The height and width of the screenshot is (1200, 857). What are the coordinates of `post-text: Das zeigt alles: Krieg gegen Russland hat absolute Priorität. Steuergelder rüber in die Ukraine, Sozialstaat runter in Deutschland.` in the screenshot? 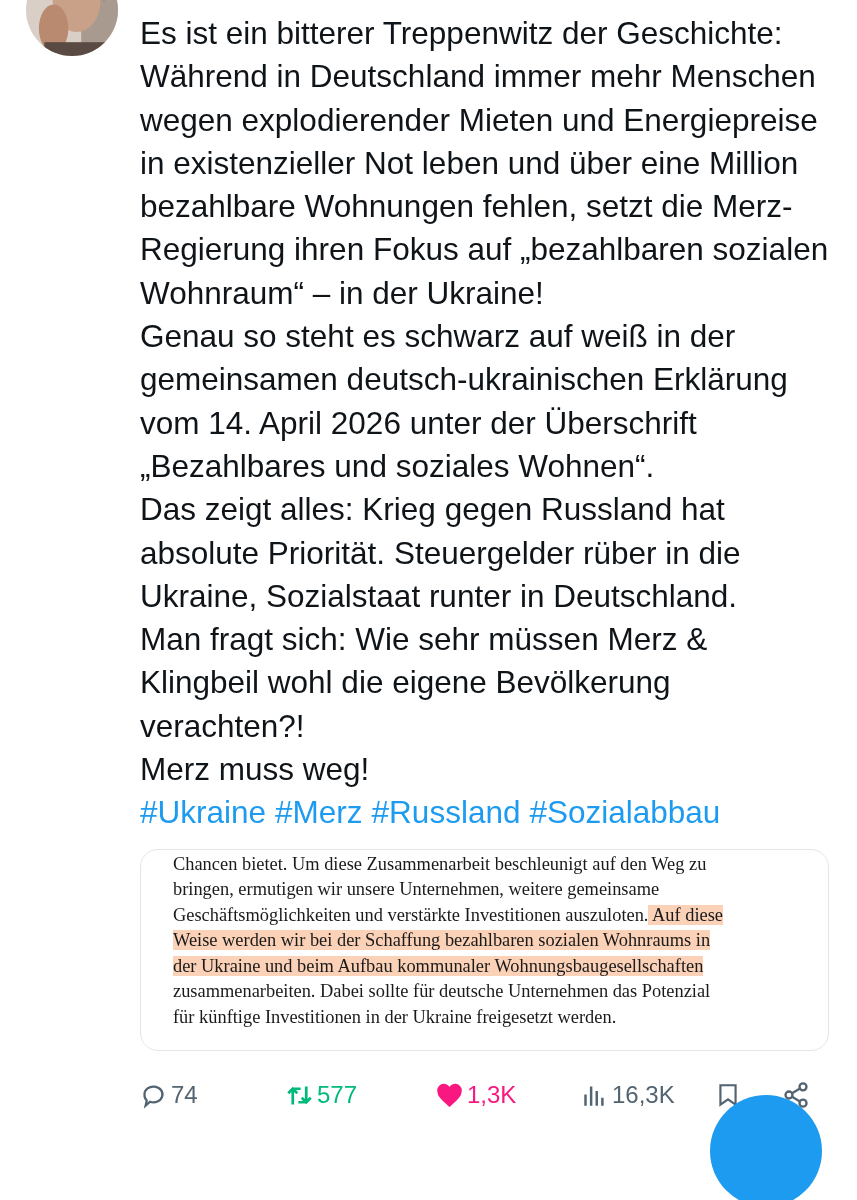 It's located at (441, 553).